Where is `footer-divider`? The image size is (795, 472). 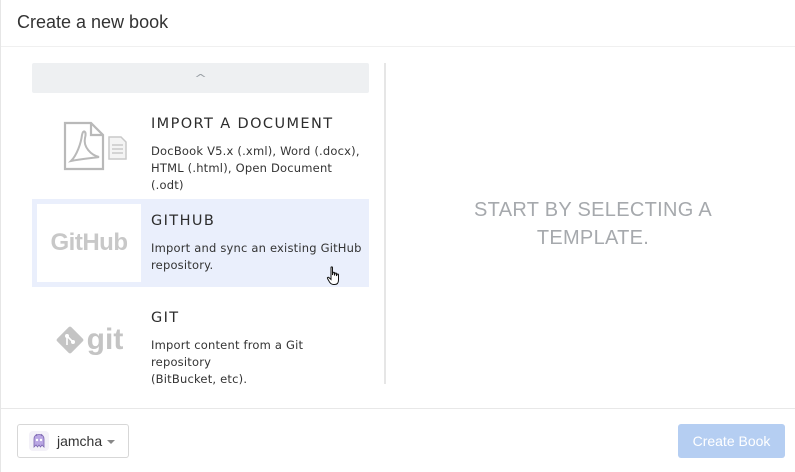
footer-divider is located at coordinates (398, 408).